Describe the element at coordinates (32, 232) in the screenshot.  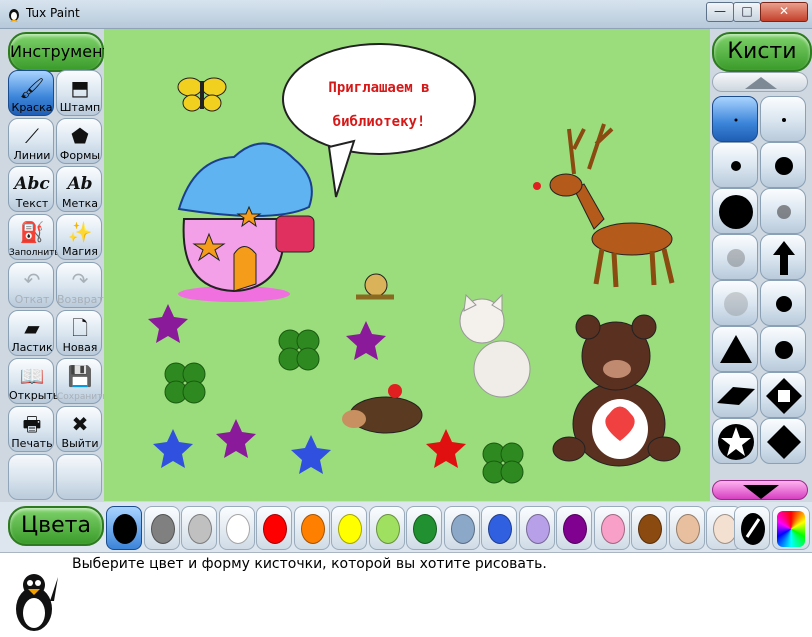
I see `fill-bucket-icon: ⛽` at that location.